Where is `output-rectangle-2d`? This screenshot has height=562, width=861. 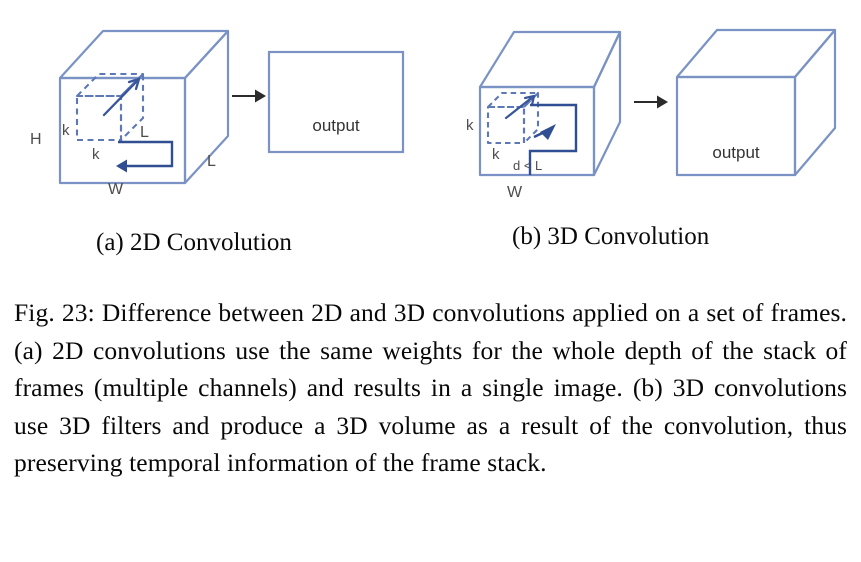 output-rectangle-2d is located at coordinates (336, 102).